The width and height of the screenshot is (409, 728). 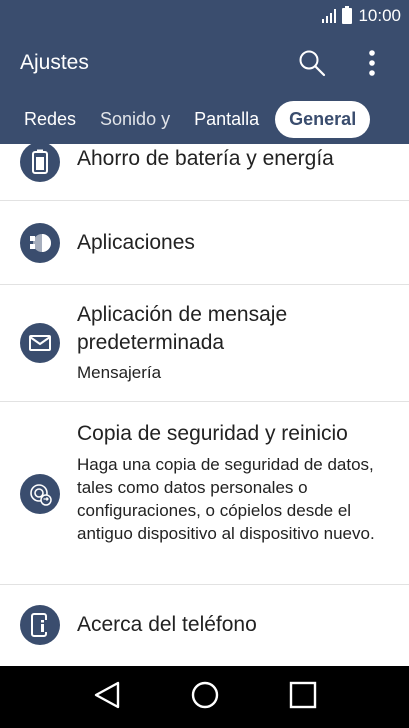 What do you see at coordinates (40, 625) in the screenshot?
I see `phone-info-icon` at bounding box center [40, 625].